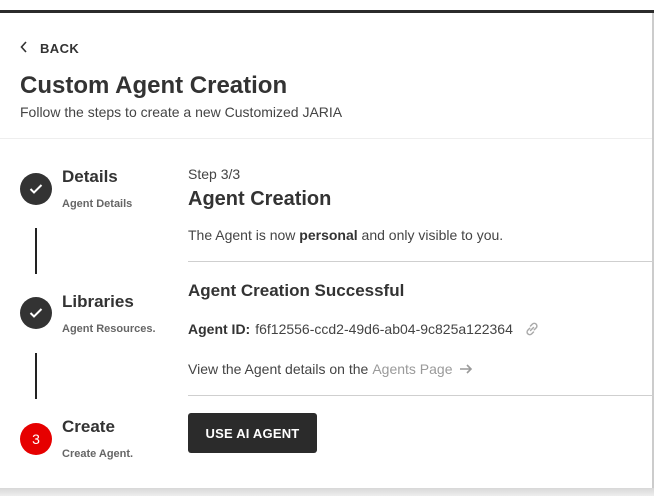 This screenshot has height=496, width=654. What do you see at coordinates (98, 301) in the screenshot?
I see `step-libraries-title: Libraries` at bounding box center [98, 301].